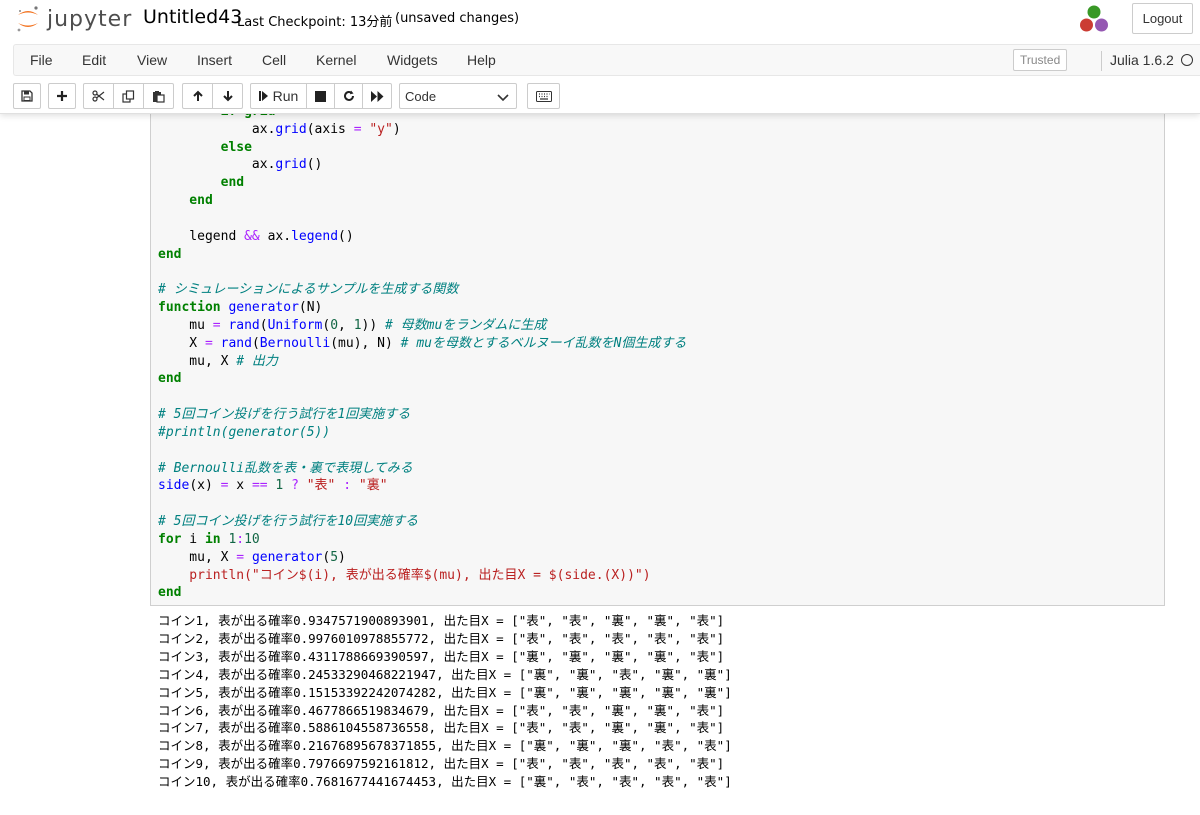  What do you see at coordinates (244, 432) in the screenshot?
I see `code-token: #println(generator(5))` at bounding box center [244, 432].